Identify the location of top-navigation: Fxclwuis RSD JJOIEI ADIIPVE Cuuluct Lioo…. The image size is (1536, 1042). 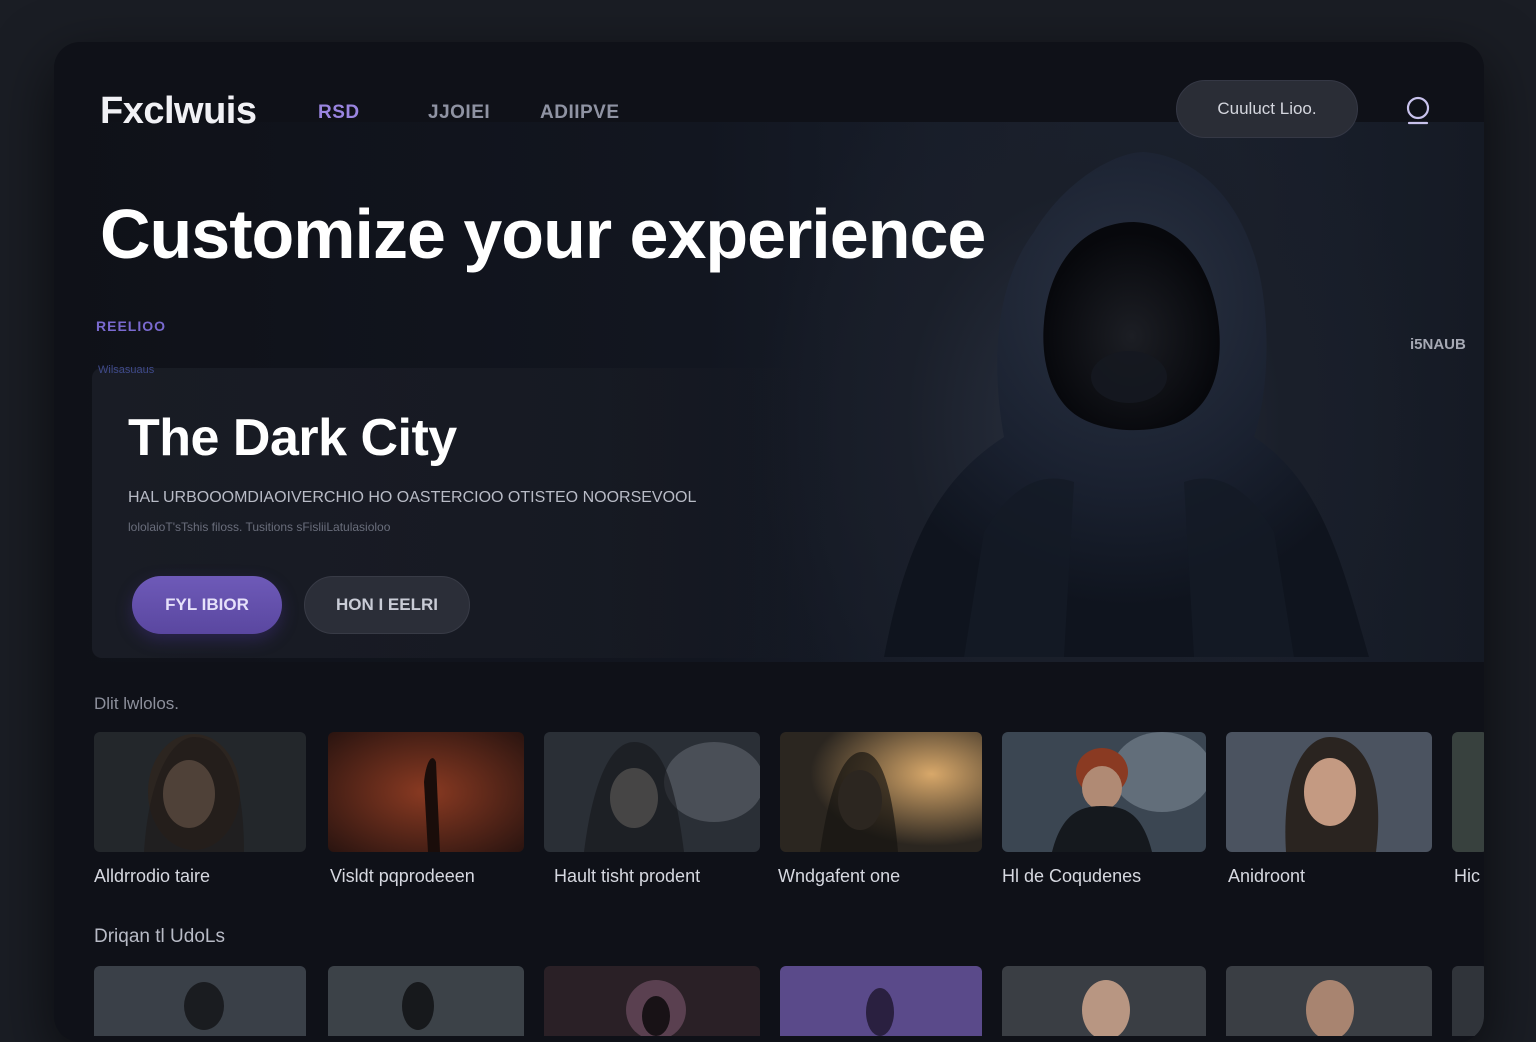
(769, 112).